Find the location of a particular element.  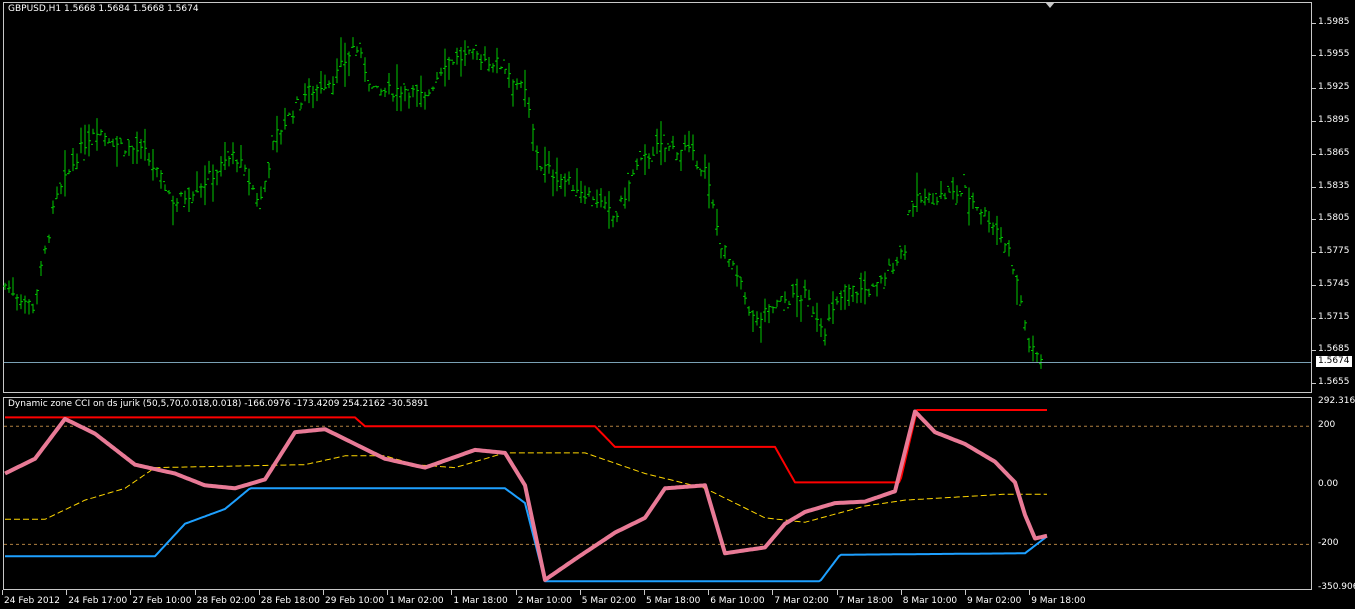

time-axis-label: 7 Mar 18:00 is located at coordinates (865, 601).